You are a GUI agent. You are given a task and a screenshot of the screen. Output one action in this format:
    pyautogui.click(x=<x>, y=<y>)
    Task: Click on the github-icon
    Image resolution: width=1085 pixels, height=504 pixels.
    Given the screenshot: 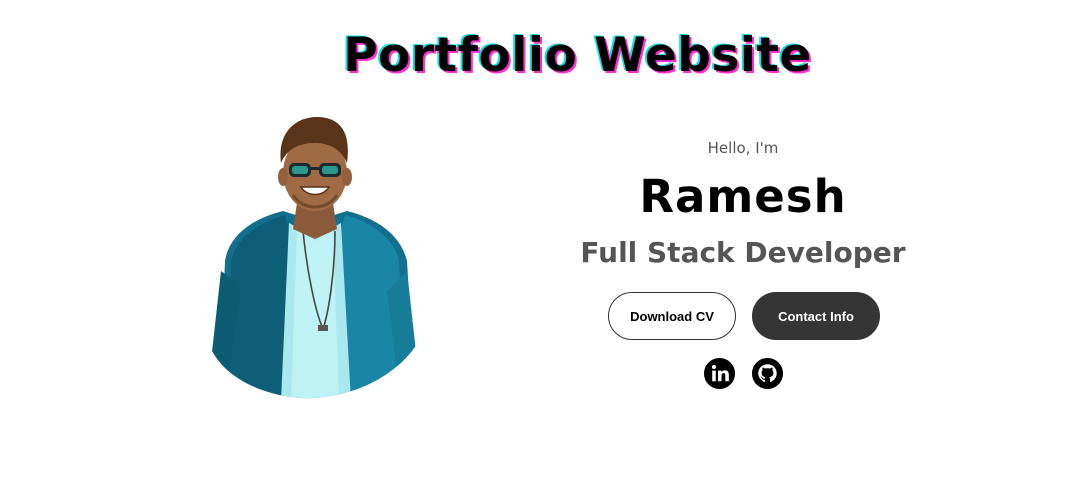 What is the action you would take?
    pyautogui.click(x=767, y=373)
    